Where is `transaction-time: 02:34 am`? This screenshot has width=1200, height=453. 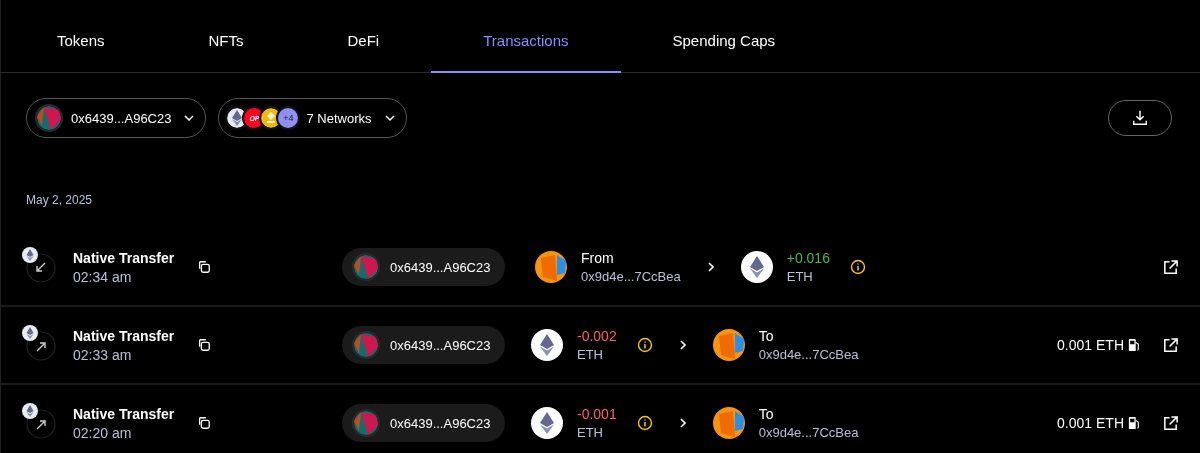 transaction-time: 02:34 am is located at coordinates (103, 276).